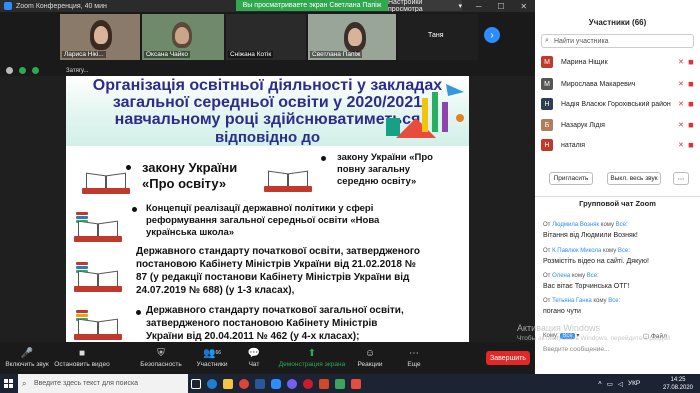 The width and height of the screenshot is (700, 393). Describe the element at coordinates (610, 384) in the screenshot. I see `network-icon: ▭` at that location.